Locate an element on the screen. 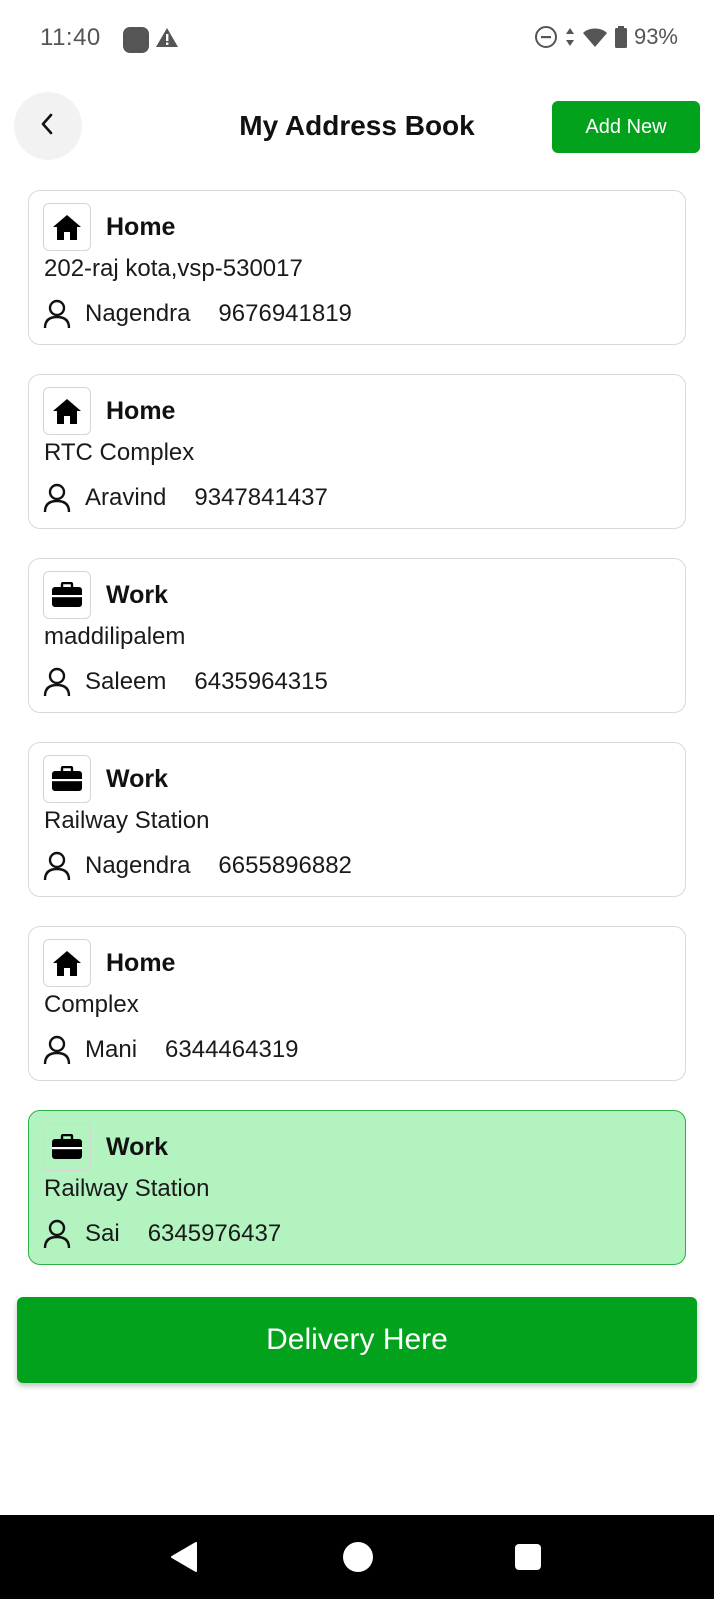 Image resolution: width=714 pixels, height=1599 pixels. nav-home-icon is located at coordinates (358, 1557).